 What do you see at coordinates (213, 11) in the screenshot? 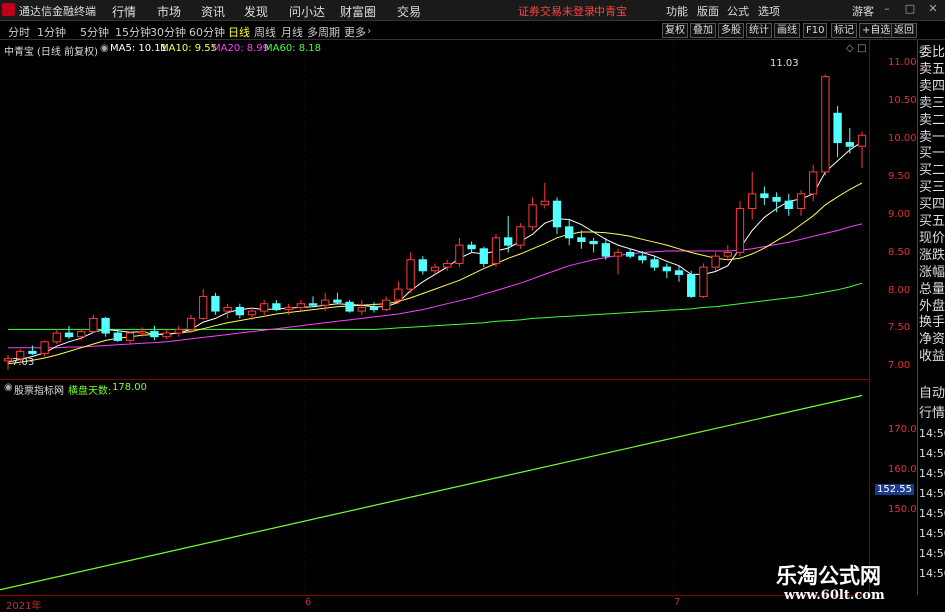
I see `menu-news: 资讯` at bounding box center [213, 11].